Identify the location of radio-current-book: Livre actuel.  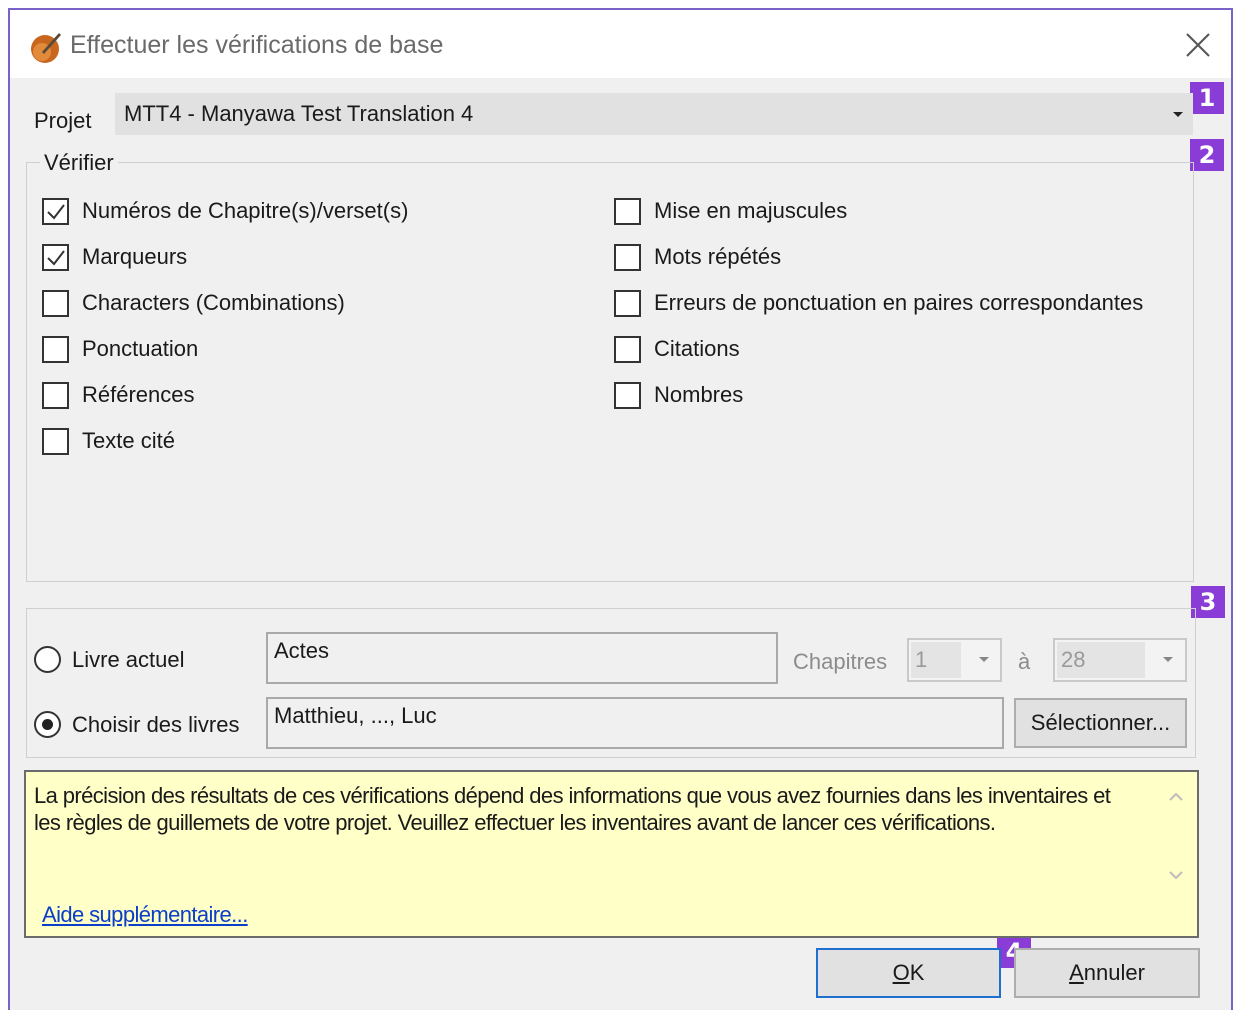
(144, 663).